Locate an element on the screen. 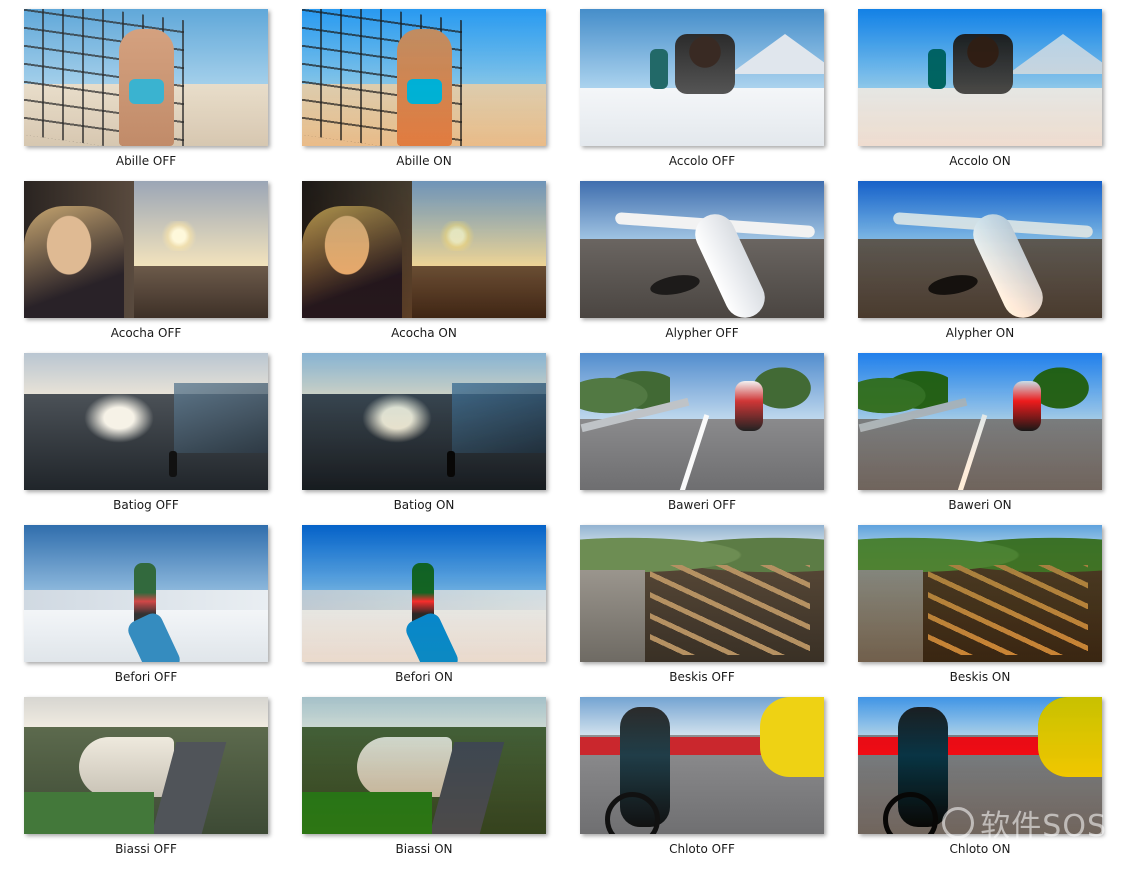  thumbnail-tile: Beskis OFF is located at coordinates (703, 611).